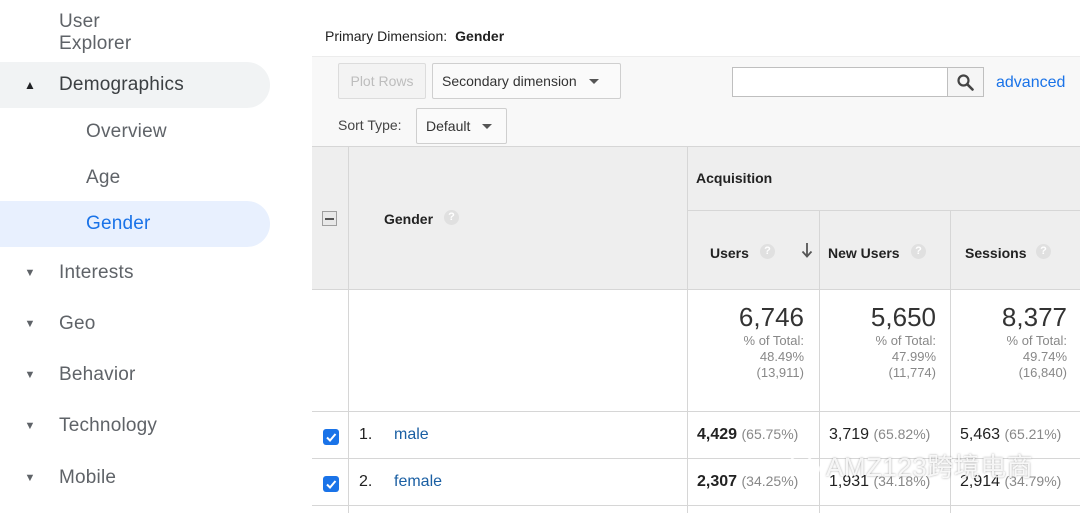 This screenshot has height=513, width=1080. What do you see at coordinates (118, 223) in the screenshot?
I see `sidebar-item-label: Gender` at bounding box center [118, 223].